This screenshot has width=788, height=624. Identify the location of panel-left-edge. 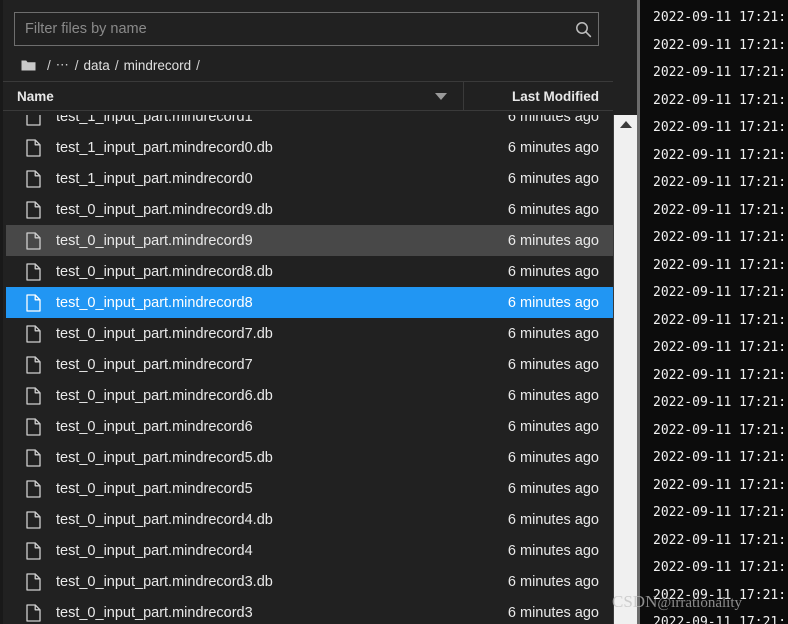
(1, 312).